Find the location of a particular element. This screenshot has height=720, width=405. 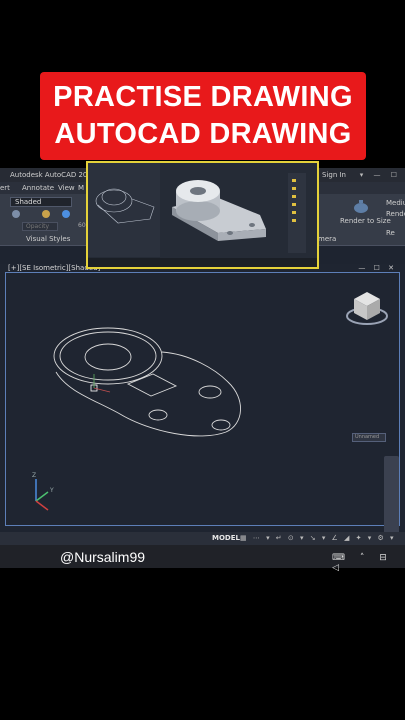

opacity-value: 60 is located at coordinates (82, 225).